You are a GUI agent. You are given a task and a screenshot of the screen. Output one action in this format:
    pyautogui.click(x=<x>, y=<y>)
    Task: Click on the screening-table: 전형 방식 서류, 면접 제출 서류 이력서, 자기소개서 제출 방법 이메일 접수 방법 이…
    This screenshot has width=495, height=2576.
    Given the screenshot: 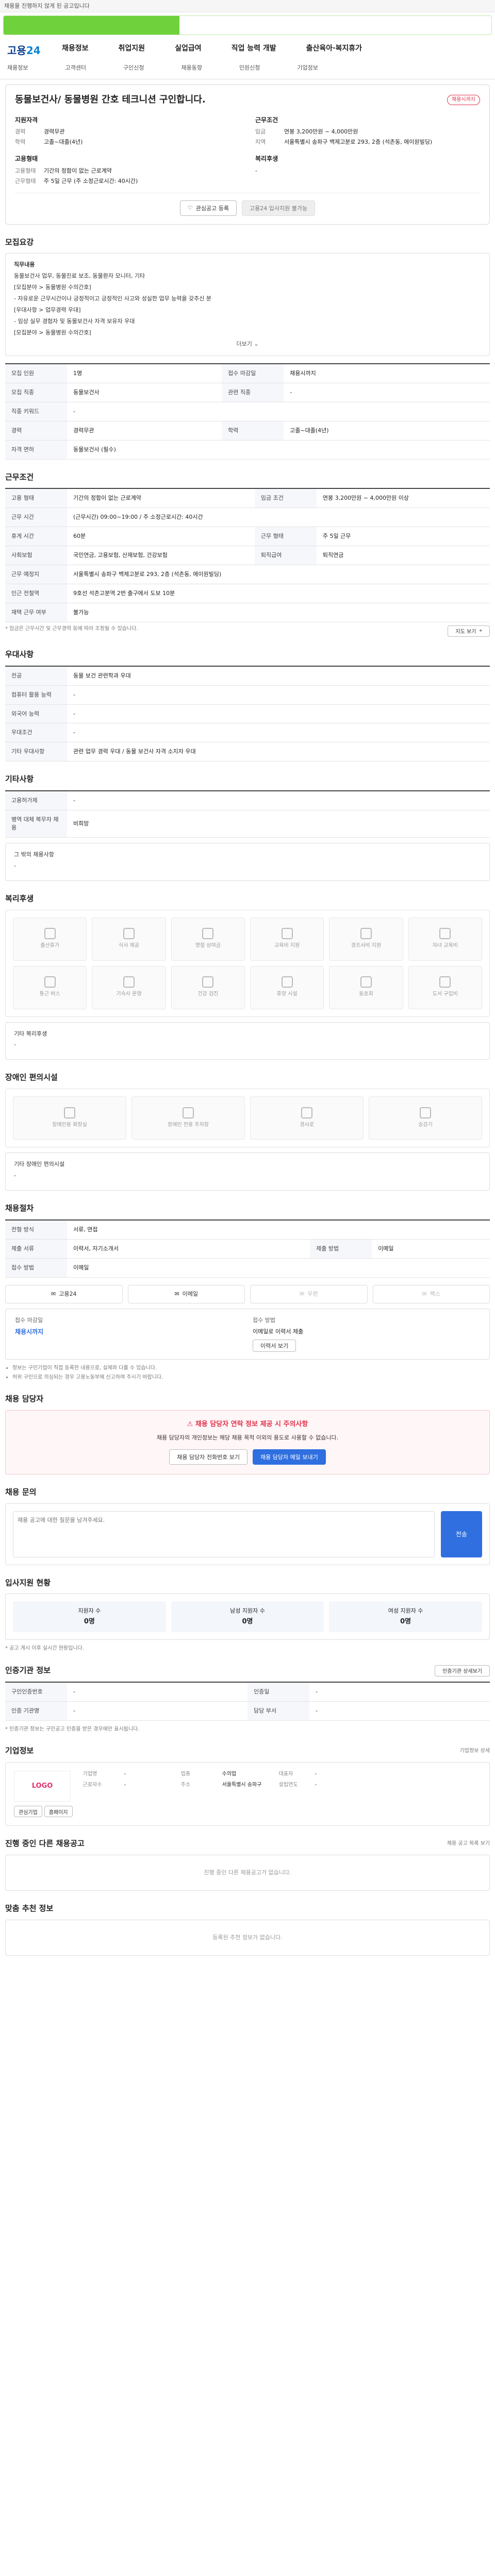 What is the action you would take?
    pyautogui.click(x=247, y=1248)
    